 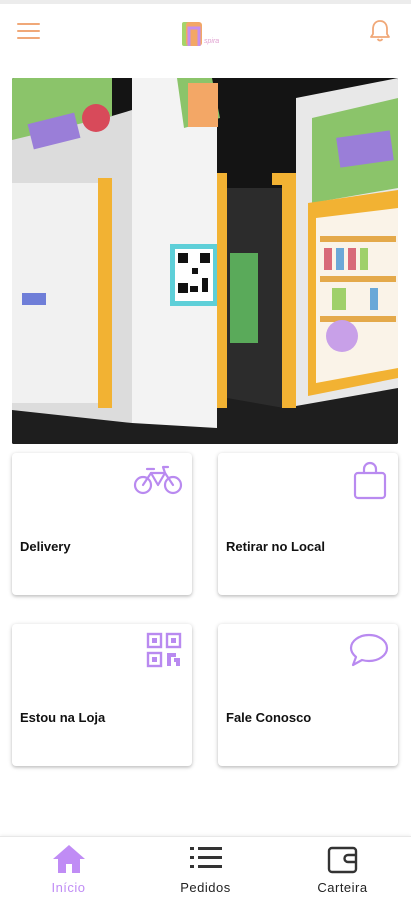 I want to click on delivery-card: Delivery, so click(x=102, y=524).